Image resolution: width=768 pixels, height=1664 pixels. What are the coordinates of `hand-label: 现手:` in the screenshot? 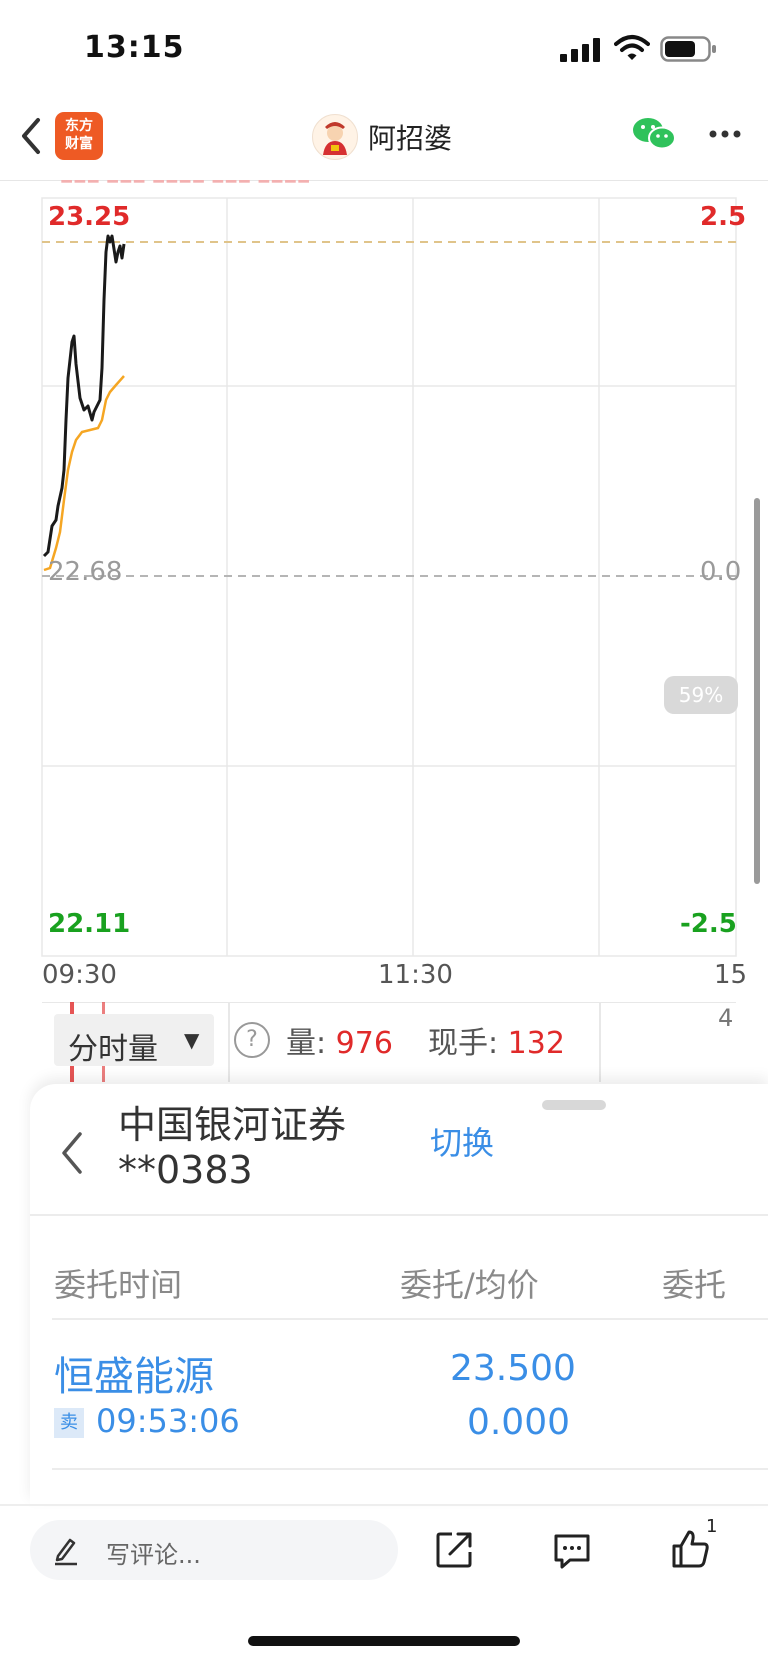 It's located at (463, 1043).